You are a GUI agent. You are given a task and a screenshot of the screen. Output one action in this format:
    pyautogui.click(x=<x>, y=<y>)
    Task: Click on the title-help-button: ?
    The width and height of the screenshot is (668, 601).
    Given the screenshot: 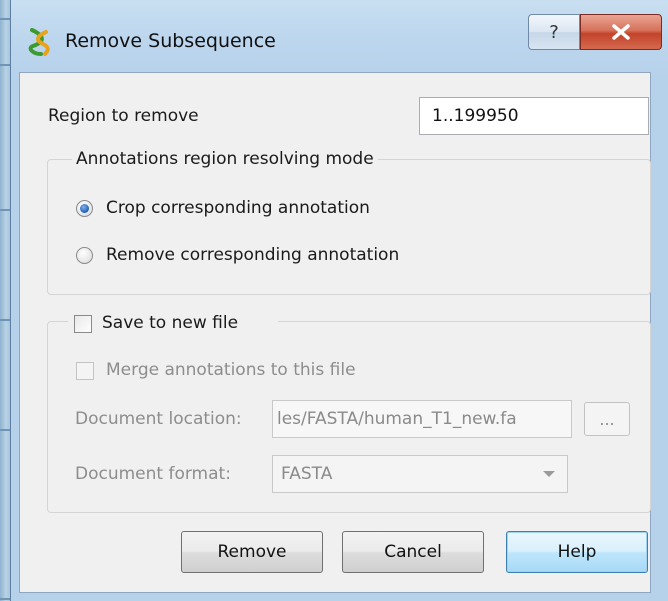 What is the action you would take?
    pyautogui.click(x=554, y=32)
    